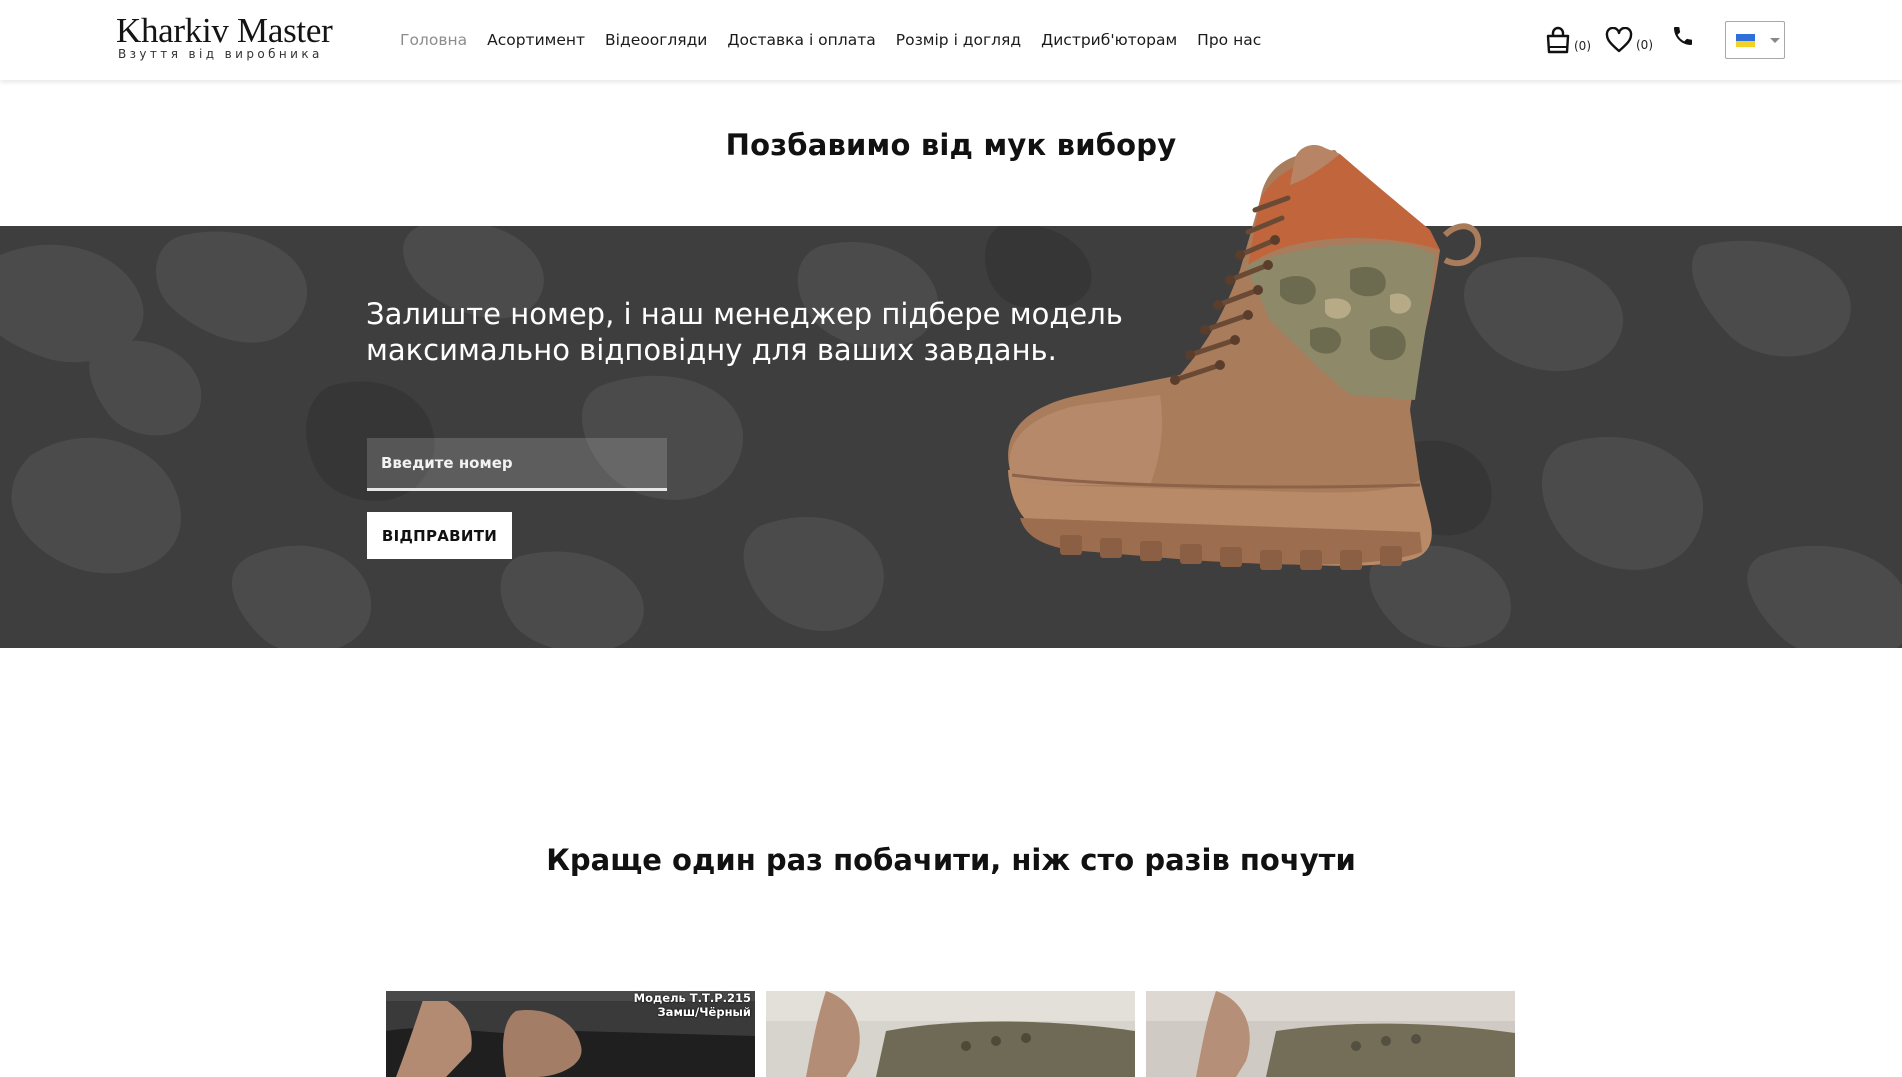 The height and width of the screenshot is (1077, 1902). What do you see at coordinates (517, 464) in the screenshot?
I see `phone-input` at bounding box center [517, 464].